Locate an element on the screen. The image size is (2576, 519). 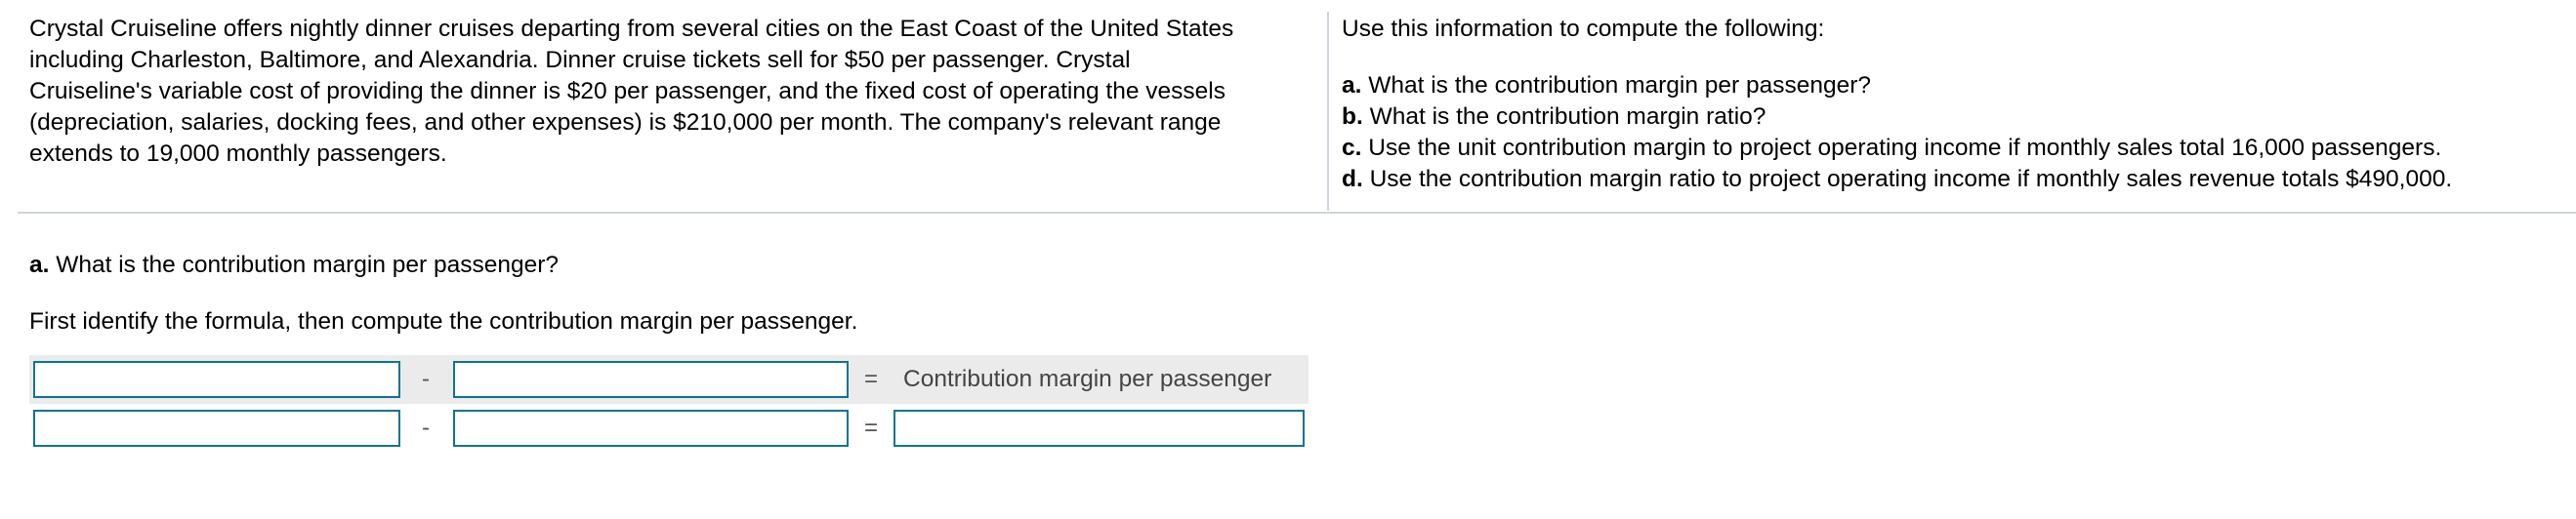
column-divider is located at coordinates (1328, 111).